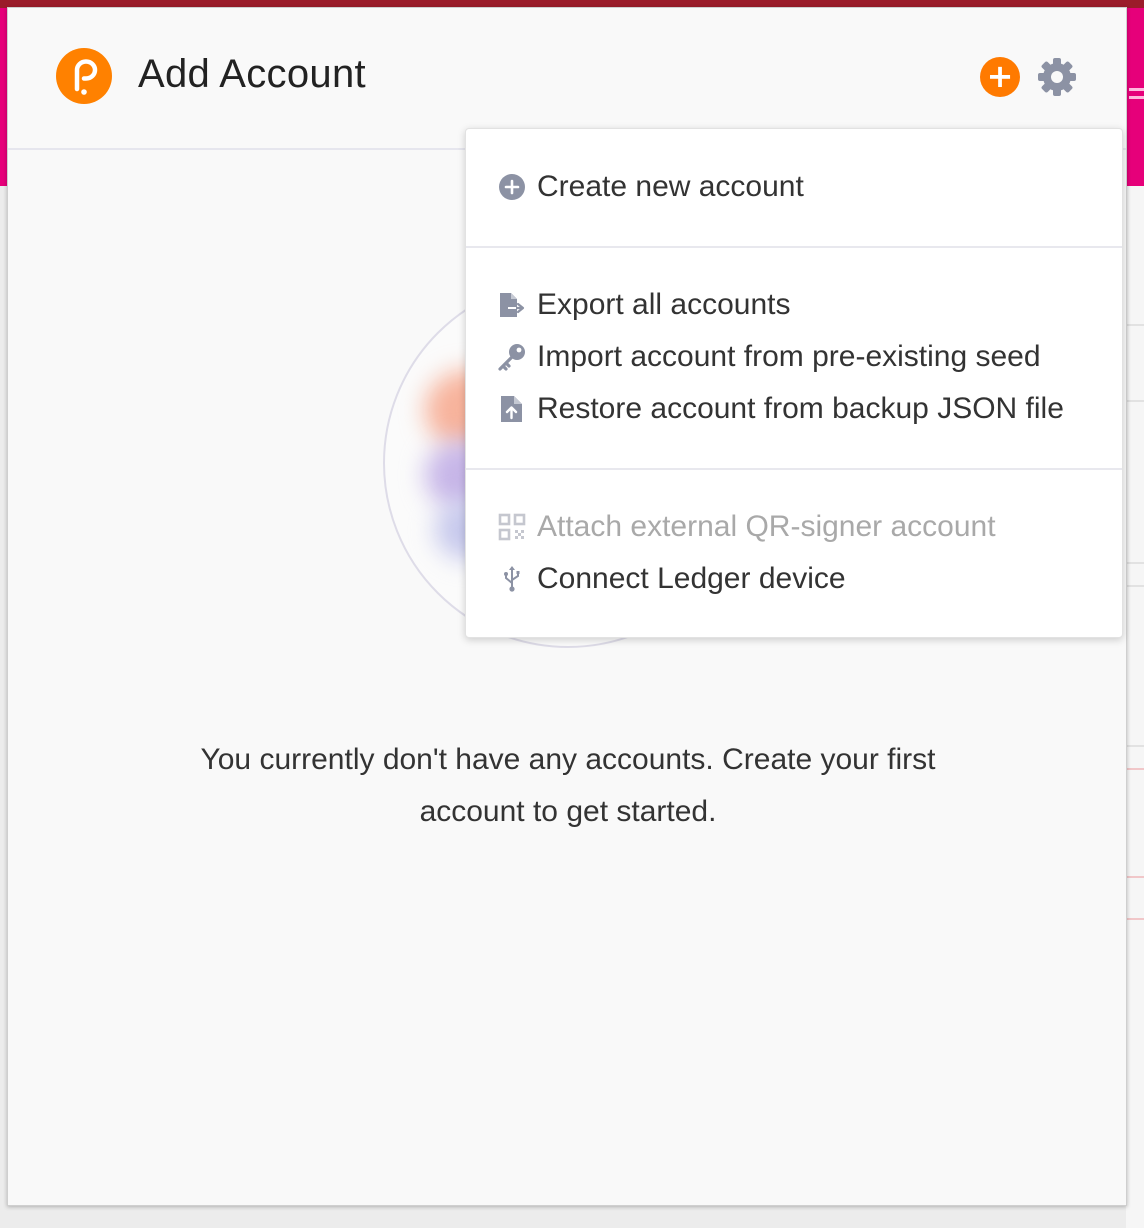 The width and height of the screenshot is (1144, 1228). I want to click on menu-item-label: Attach external QR-signer account, so click(766, 526).